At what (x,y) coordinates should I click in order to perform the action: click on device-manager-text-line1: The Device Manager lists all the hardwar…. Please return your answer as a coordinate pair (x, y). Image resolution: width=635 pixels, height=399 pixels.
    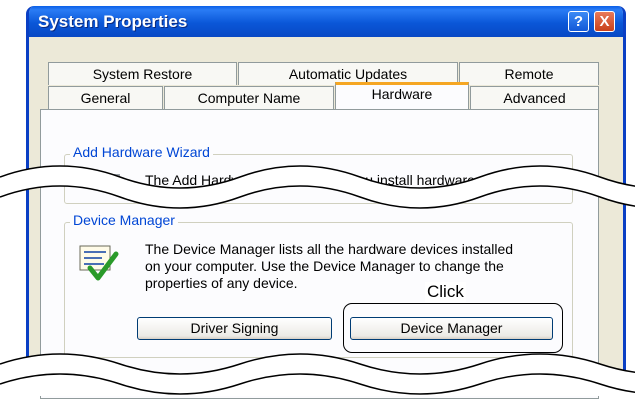
    Looking at the image, I should click on (329, 249).